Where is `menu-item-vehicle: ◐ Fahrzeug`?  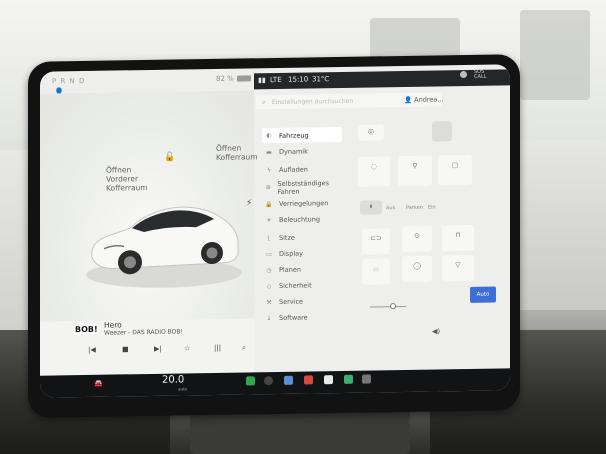 menu-item-vehicle: ◐ Fahrzeug is located at coordinates (302, 135).